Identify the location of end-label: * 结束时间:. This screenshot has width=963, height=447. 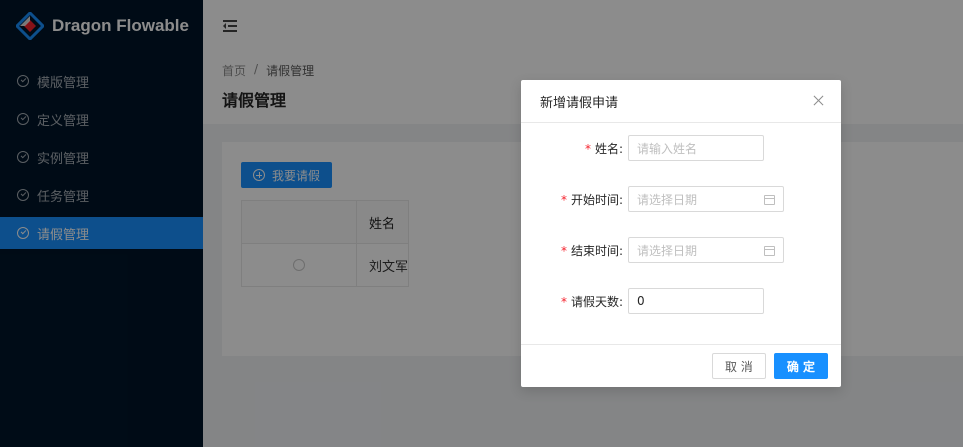
(591, 250).